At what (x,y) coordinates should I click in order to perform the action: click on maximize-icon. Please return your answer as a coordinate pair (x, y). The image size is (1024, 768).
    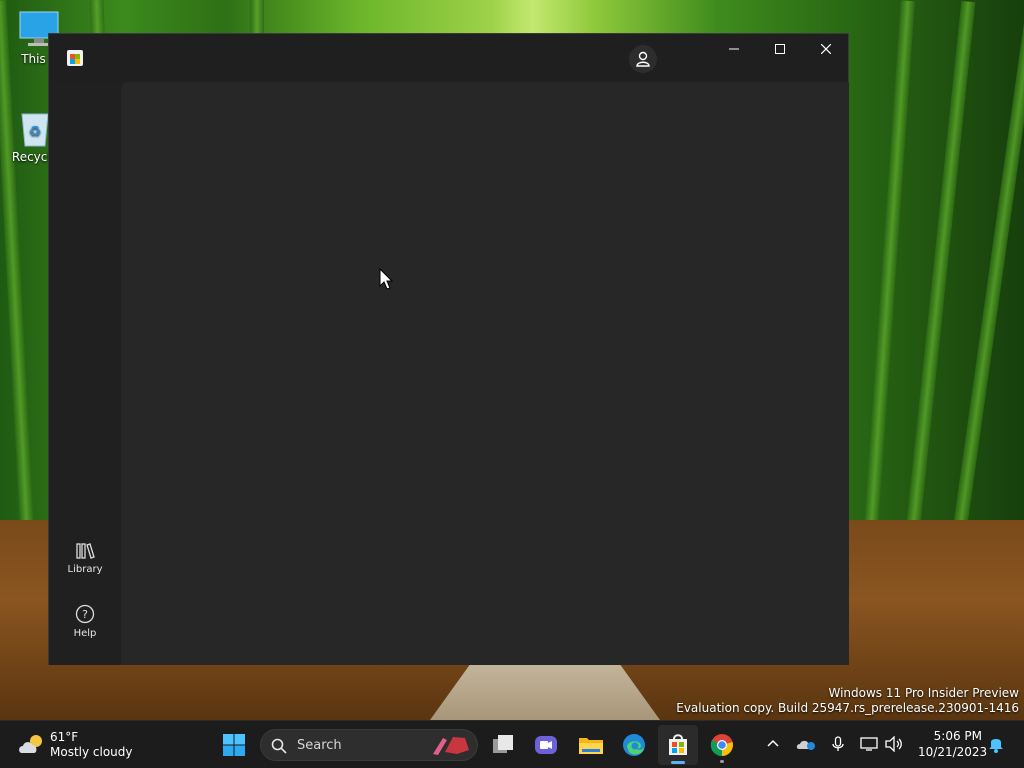
    Looking at the image, I should click on (780, 49).